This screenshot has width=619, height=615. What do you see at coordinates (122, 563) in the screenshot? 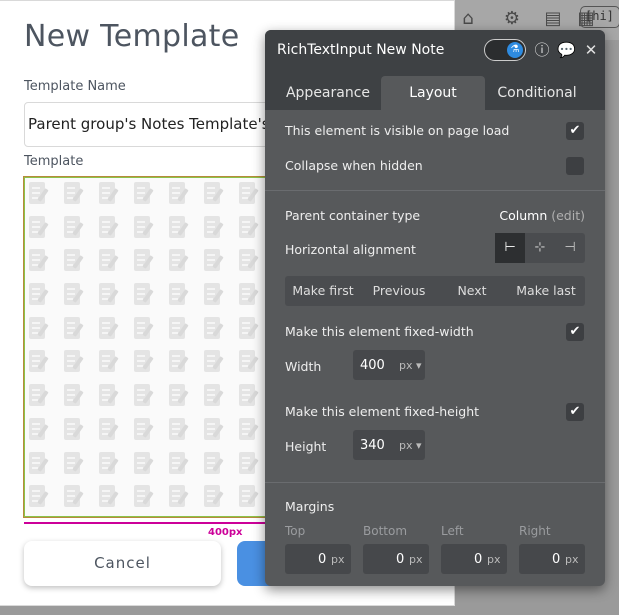
I see `cancel-button: Cancel` at bounding box center [122, 563].